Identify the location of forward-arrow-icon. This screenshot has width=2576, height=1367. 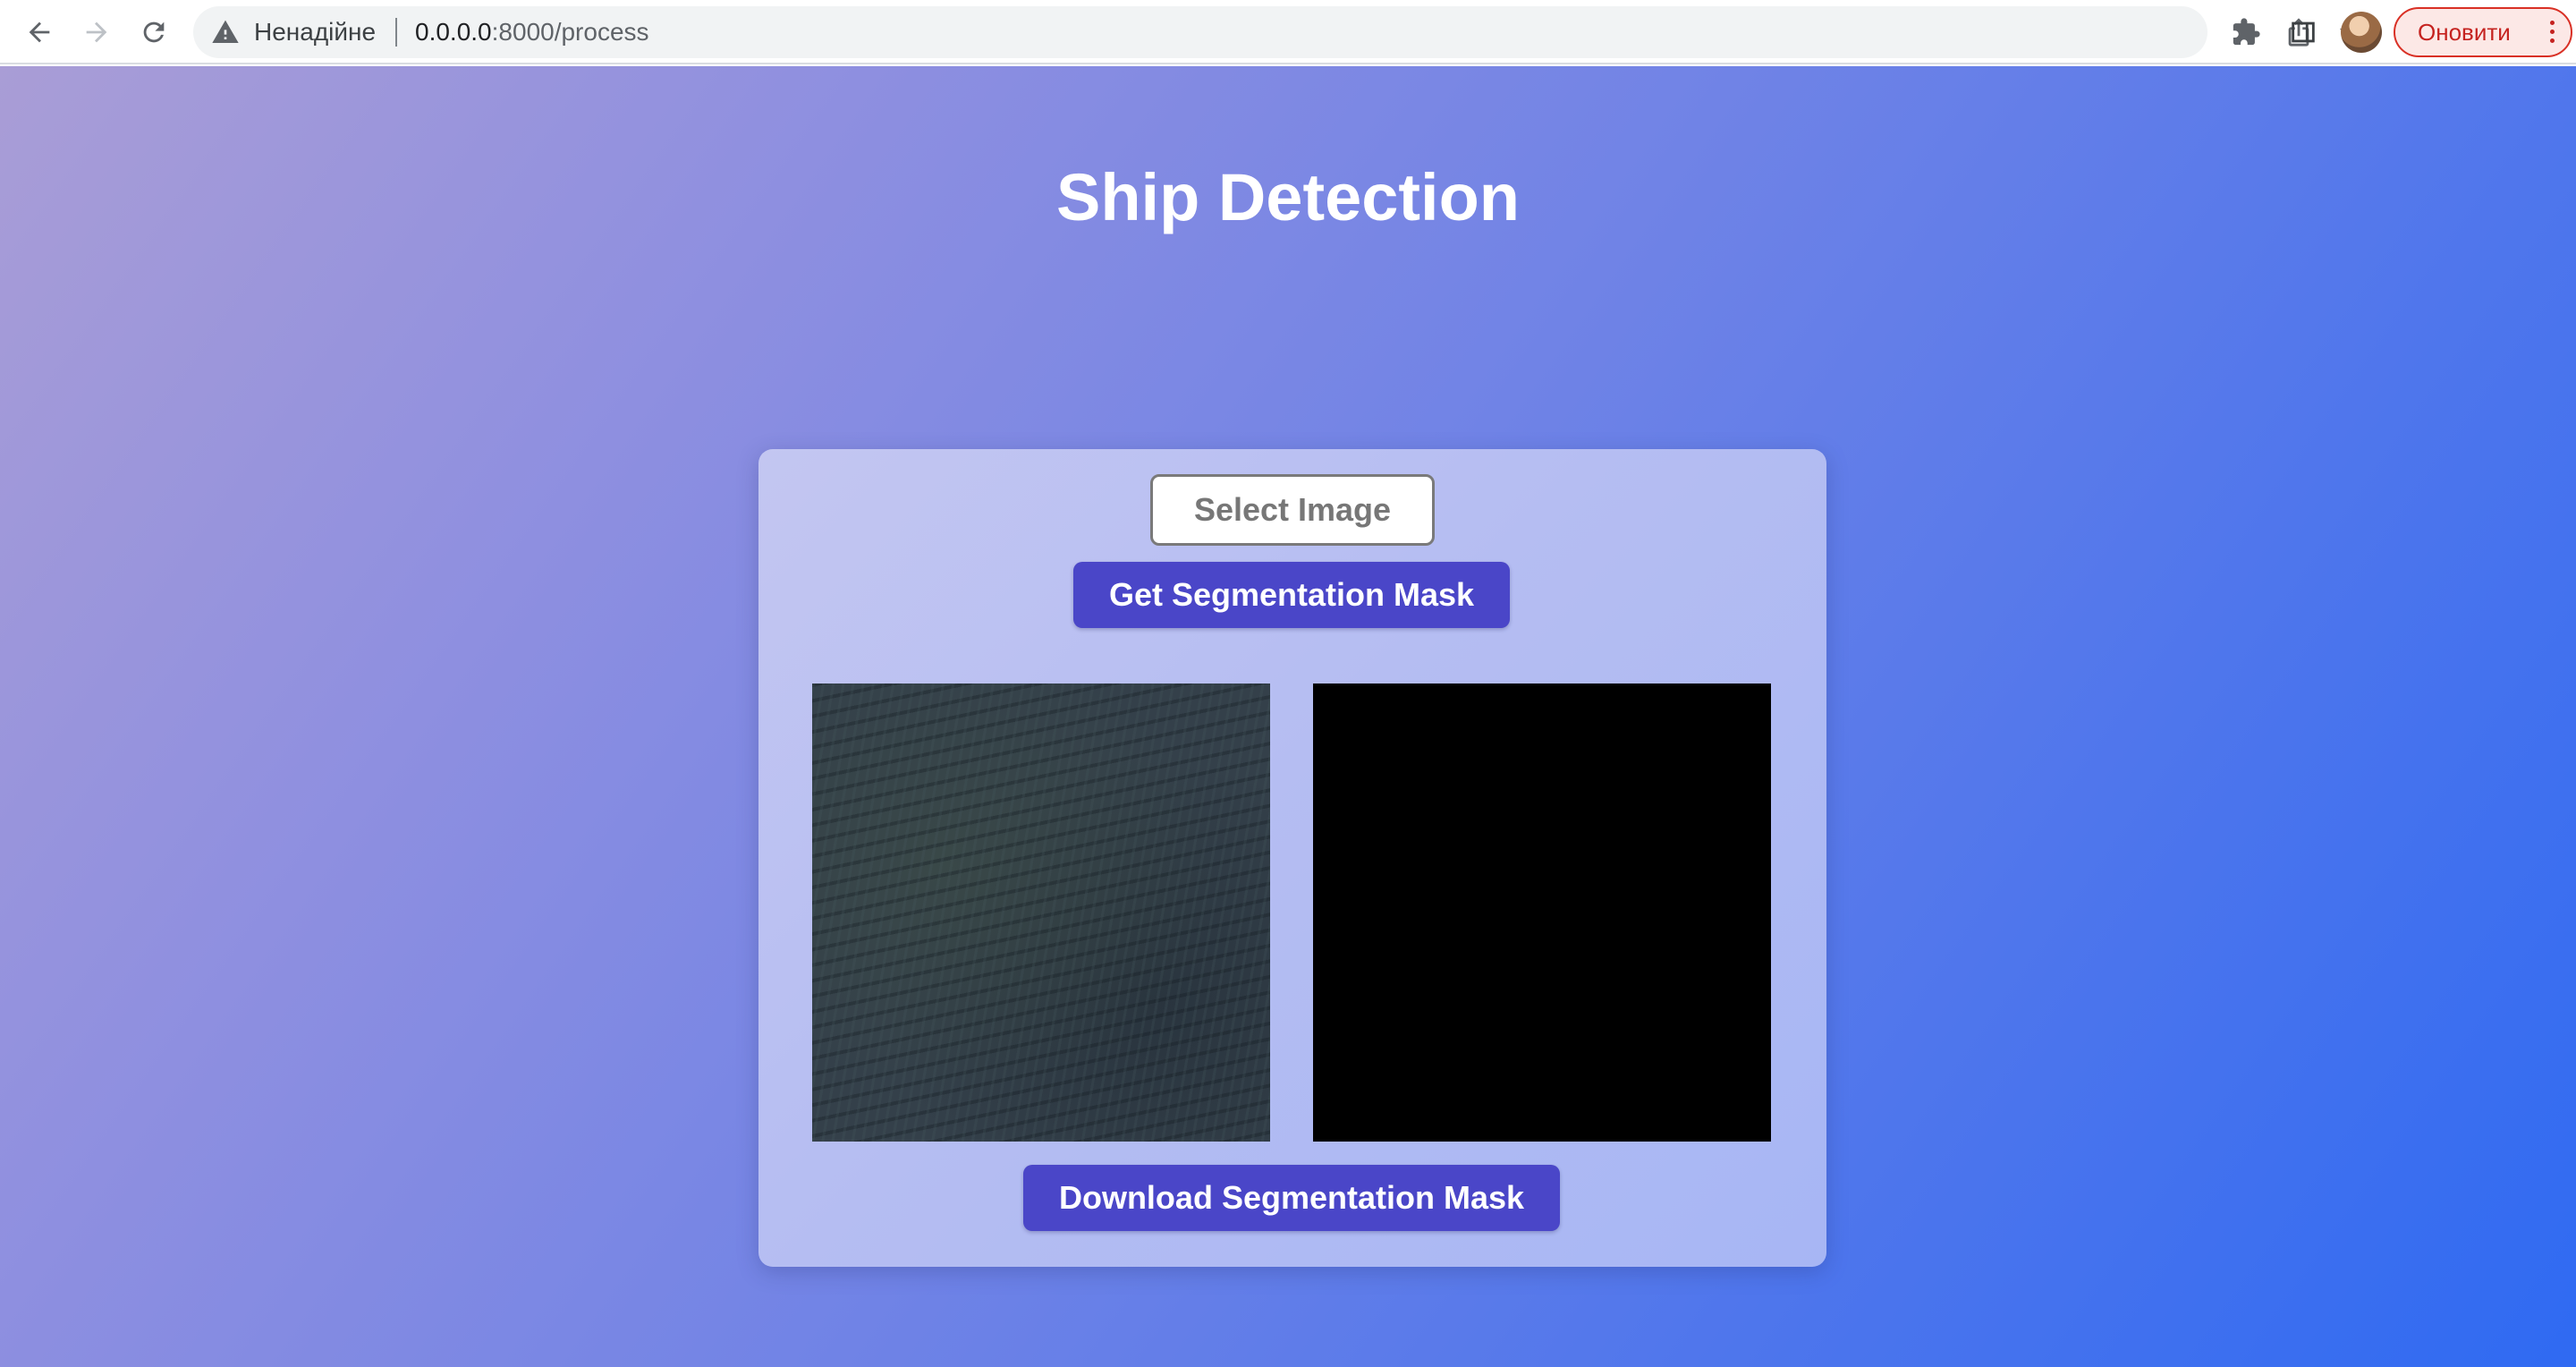
(96, 32).